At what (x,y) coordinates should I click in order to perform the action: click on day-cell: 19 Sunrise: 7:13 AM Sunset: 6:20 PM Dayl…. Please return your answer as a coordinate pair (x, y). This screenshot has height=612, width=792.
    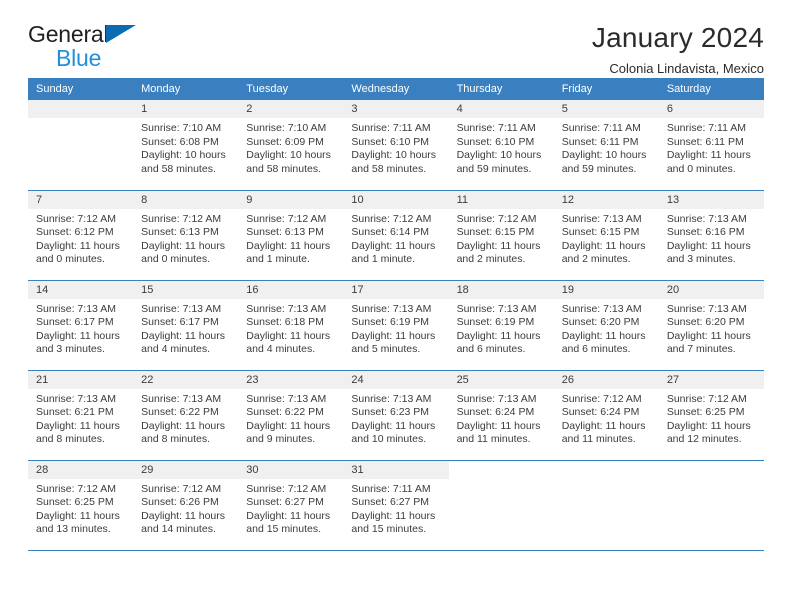
    Looking at the image, I should click on (606, 325).